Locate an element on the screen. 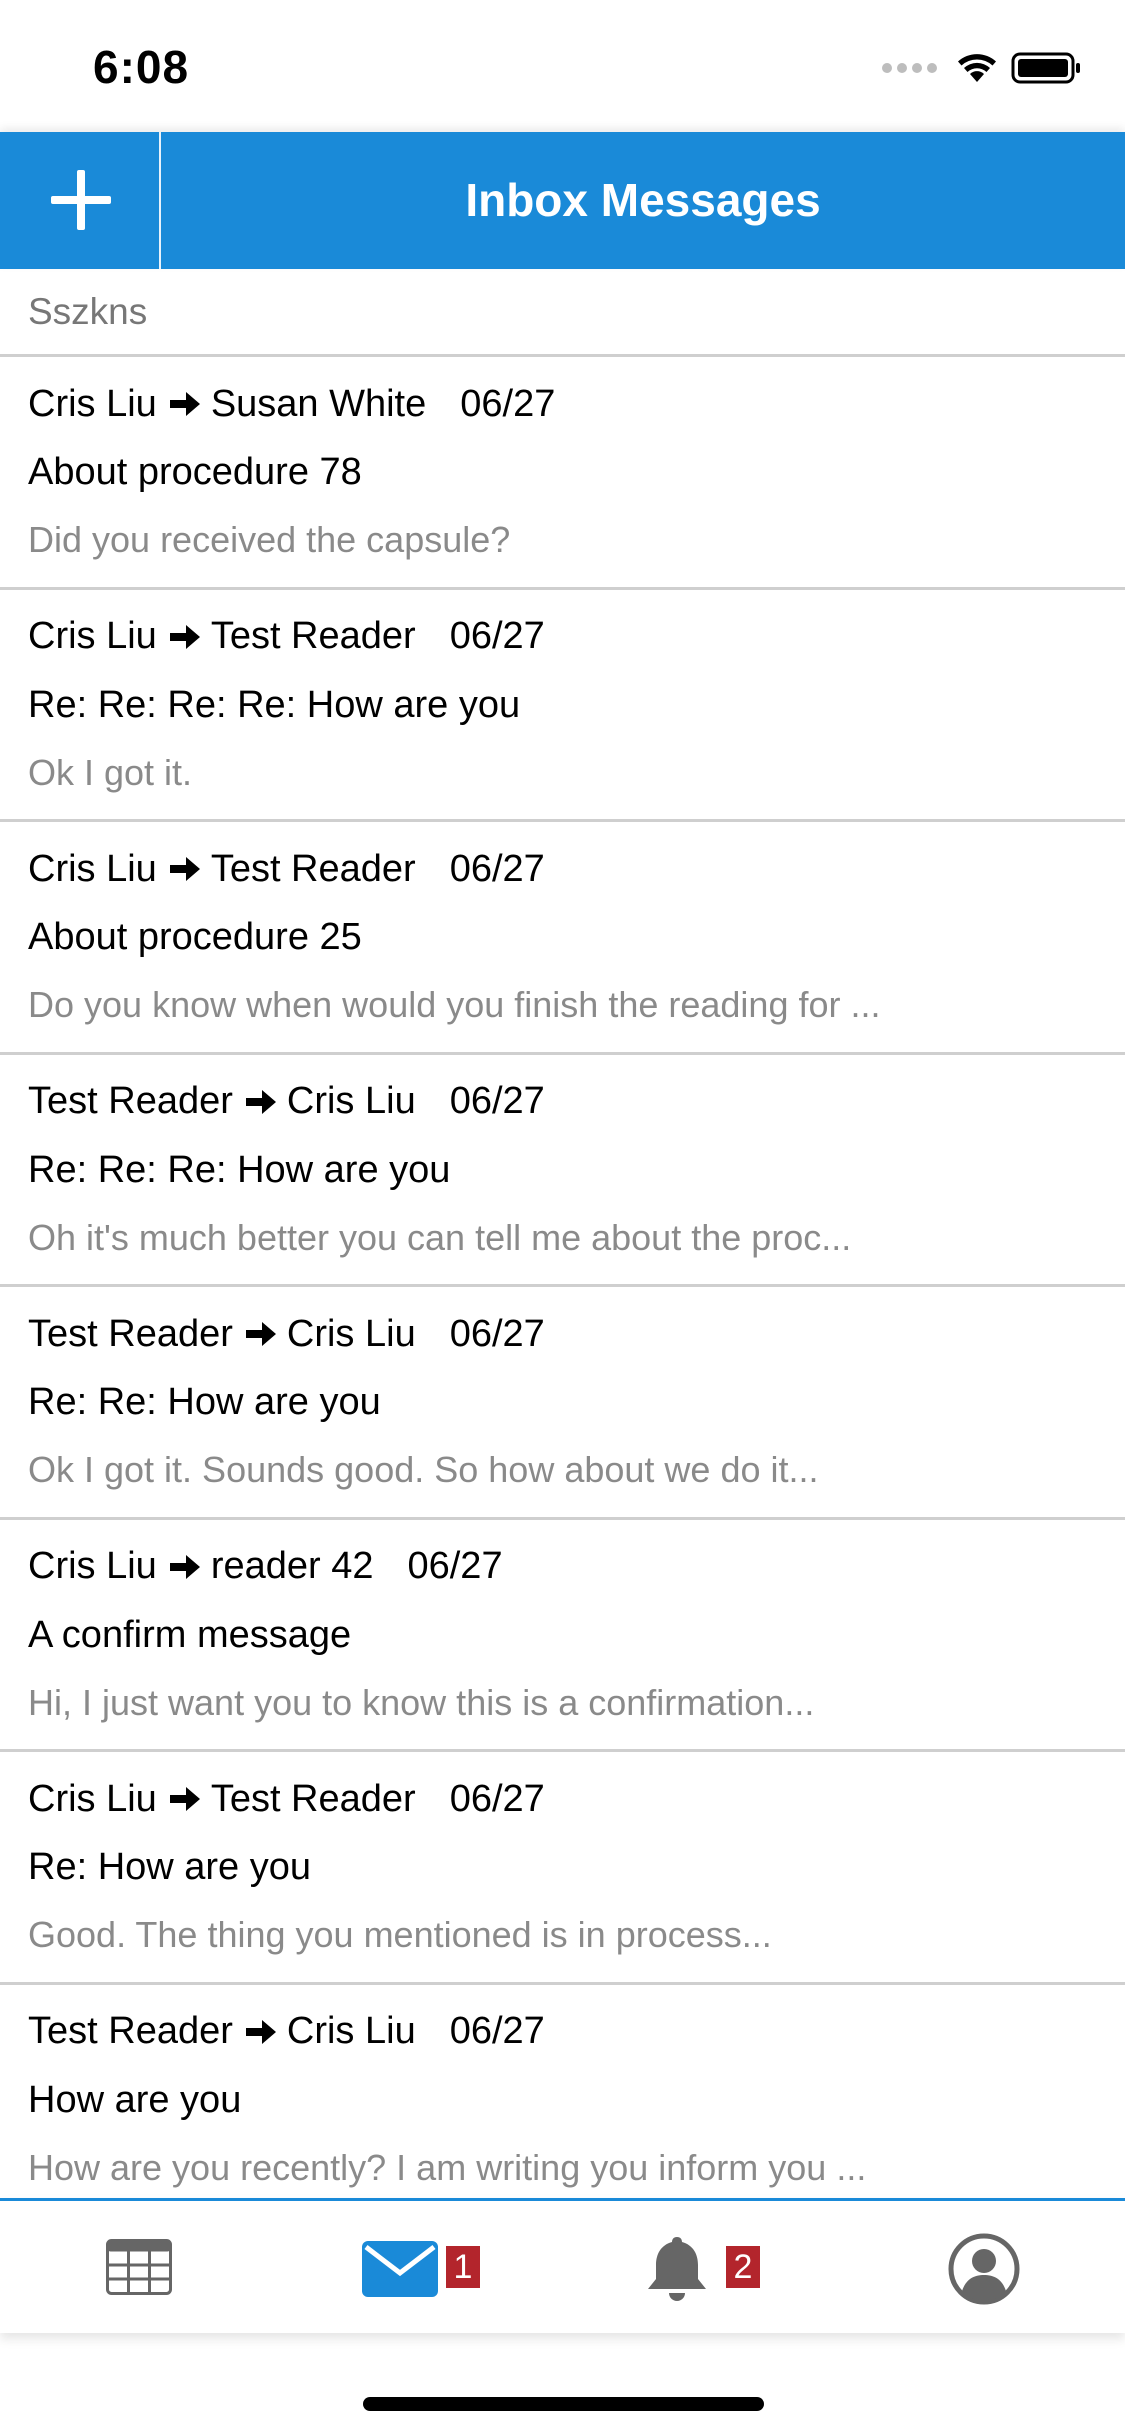 The width and height of the screenshot is (1125, 2436). status-icons is located at coordinates (982, 68).